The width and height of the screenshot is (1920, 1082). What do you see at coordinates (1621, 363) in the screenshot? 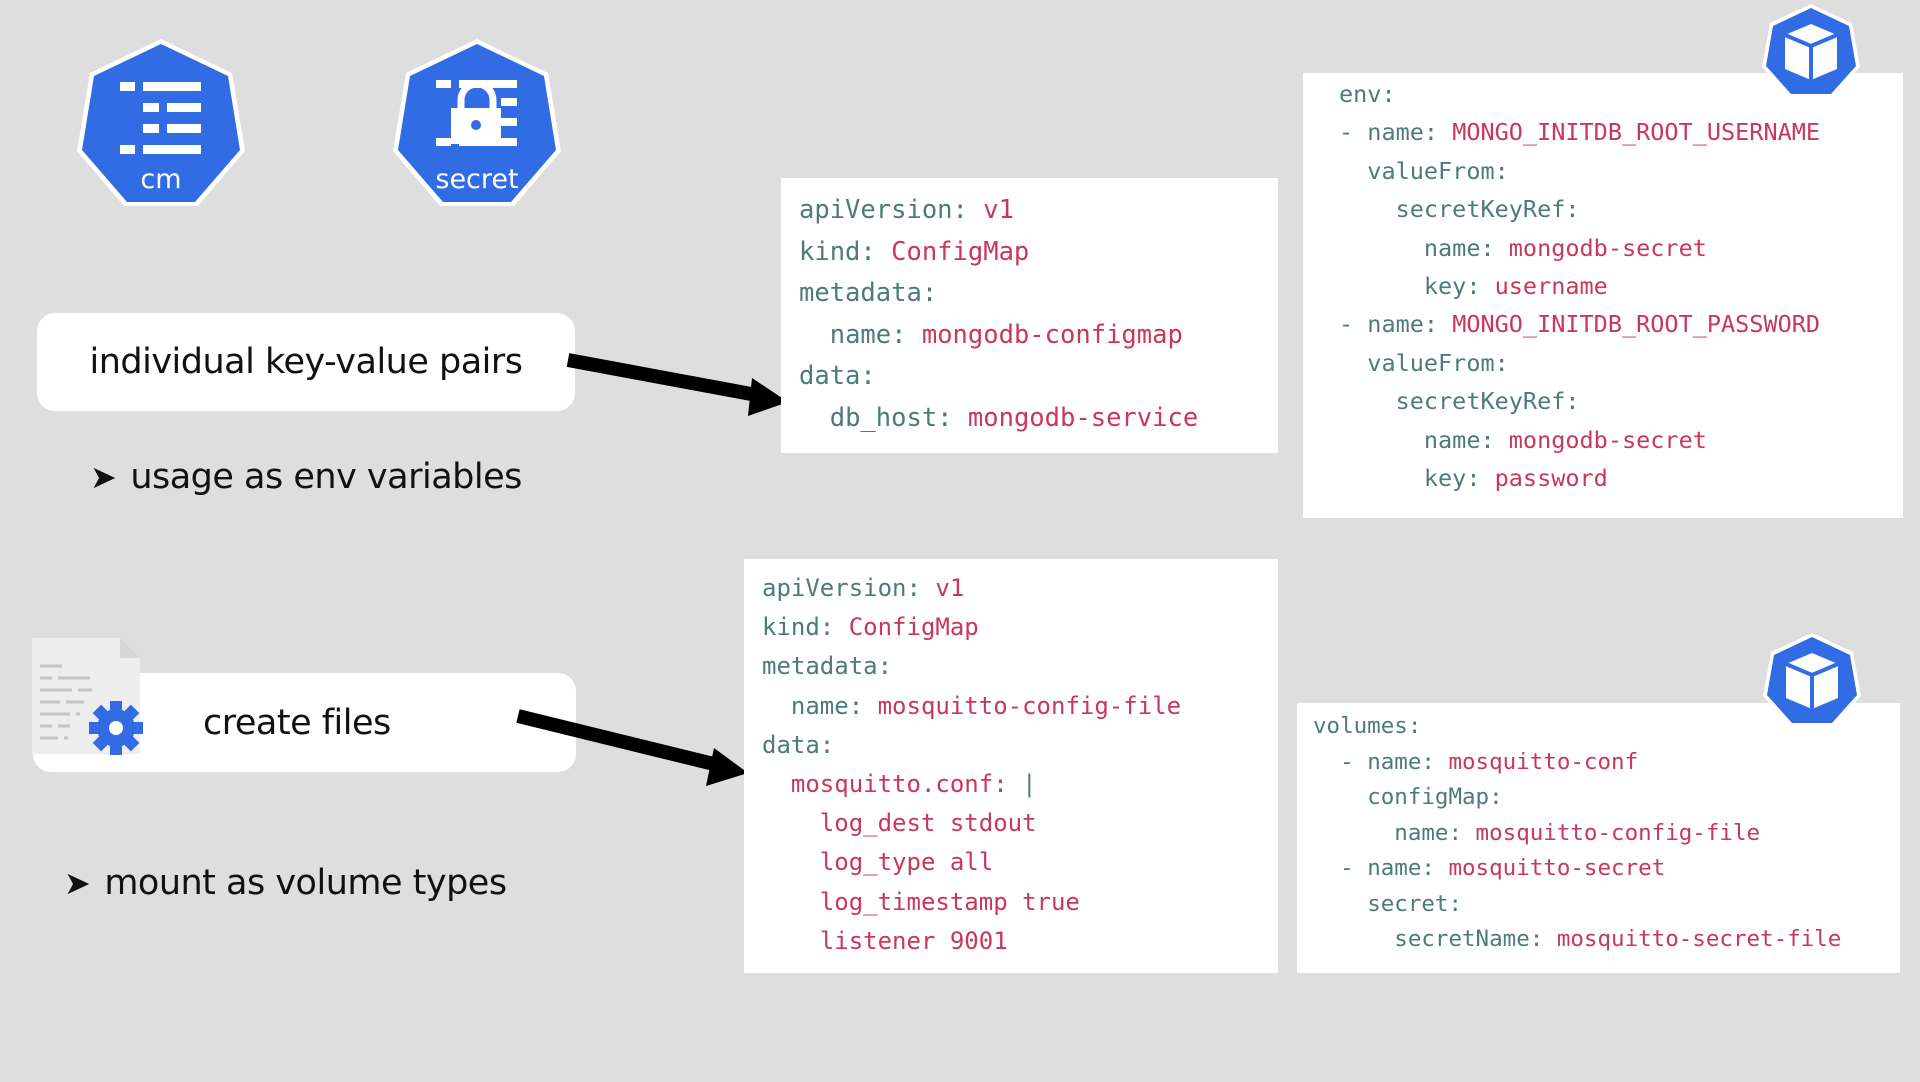
I see `yaml-line: valueFrom:` at bounding box center [1621, 363].